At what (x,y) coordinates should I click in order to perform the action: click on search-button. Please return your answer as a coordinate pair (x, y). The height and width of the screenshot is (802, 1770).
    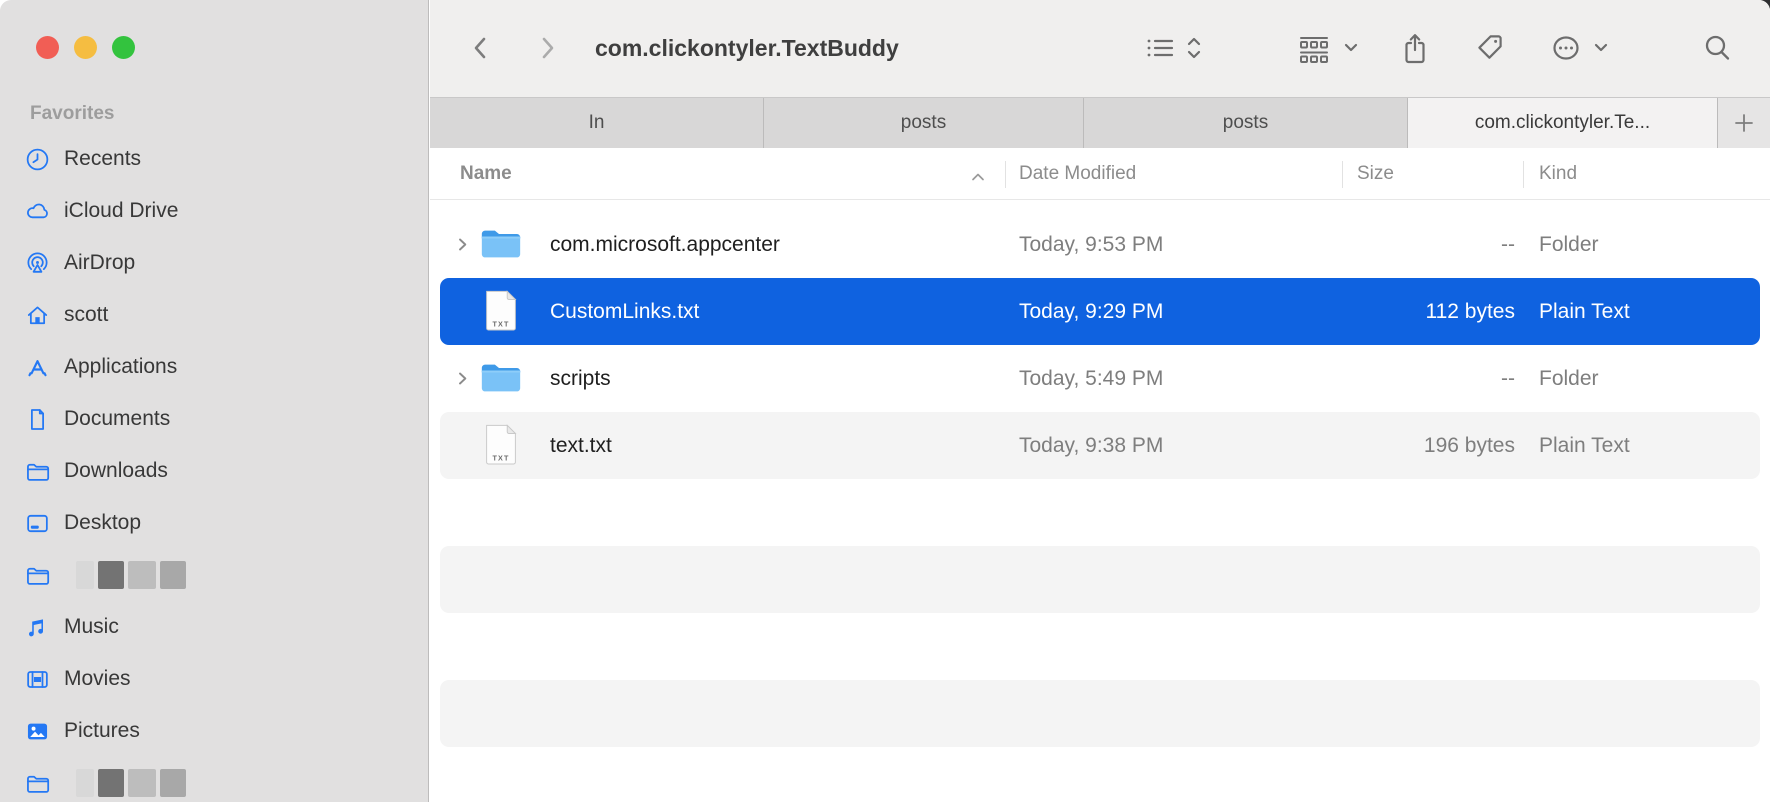
    Looking at the image, I should click on (1718, 48).